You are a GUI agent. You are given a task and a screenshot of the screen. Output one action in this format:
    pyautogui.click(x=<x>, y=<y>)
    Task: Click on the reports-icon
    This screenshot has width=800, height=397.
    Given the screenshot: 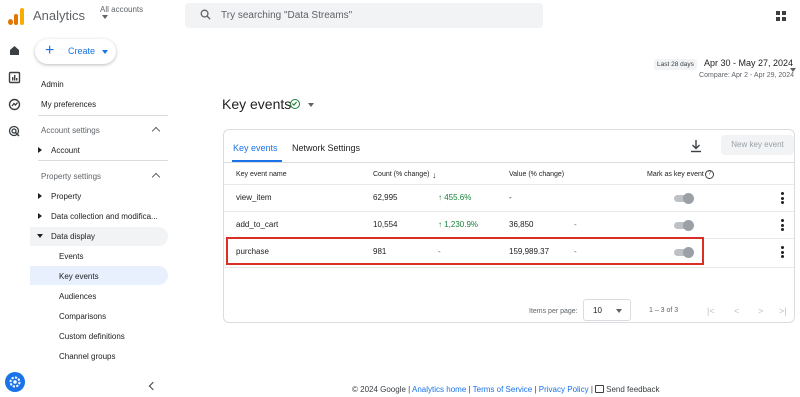 What is the action you would take?
    pyautogui.click(x=14, y=77)
    